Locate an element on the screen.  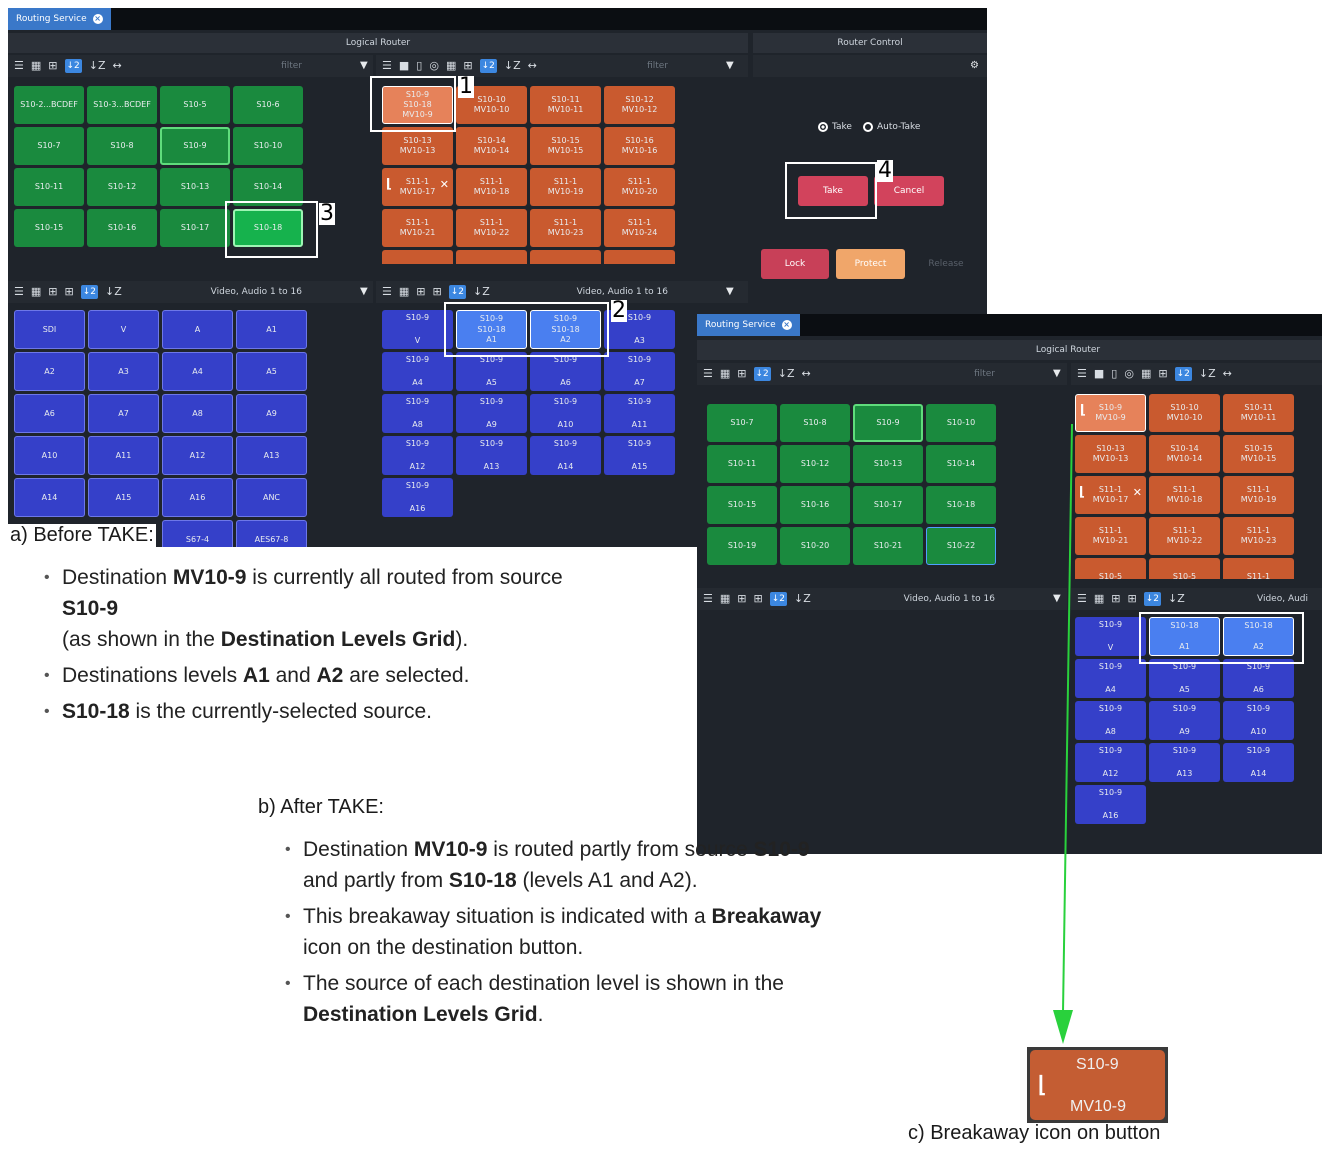
source-button: S10-17 is located at coordinates (195, 228).